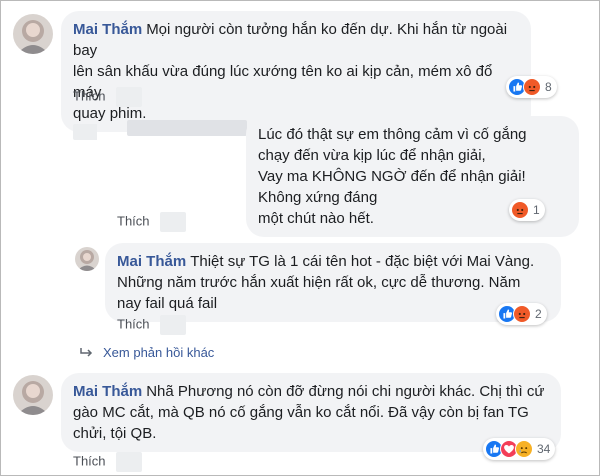  What do you see at coordinates (158, 352) in the screenshot?
I see `more-replies-label: Xem phản hồi khác` at bounding box center [158, 352].